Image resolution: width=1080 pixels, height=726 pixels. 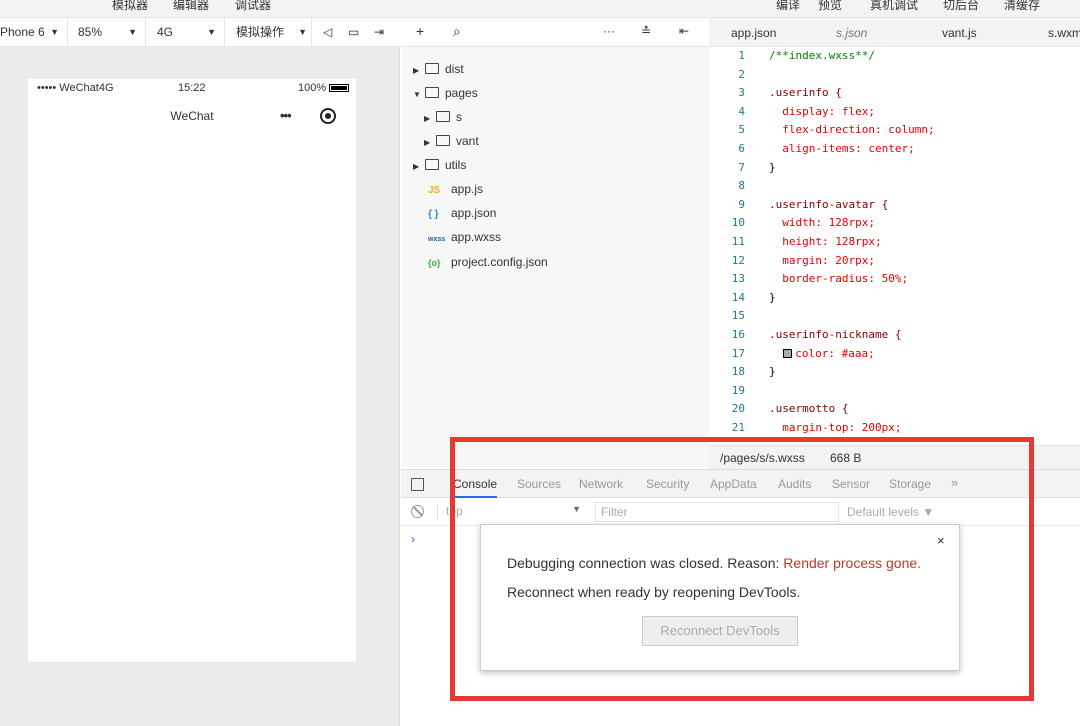 I want to click on zoom-select-value: 85%, so click(x=90, y=32).